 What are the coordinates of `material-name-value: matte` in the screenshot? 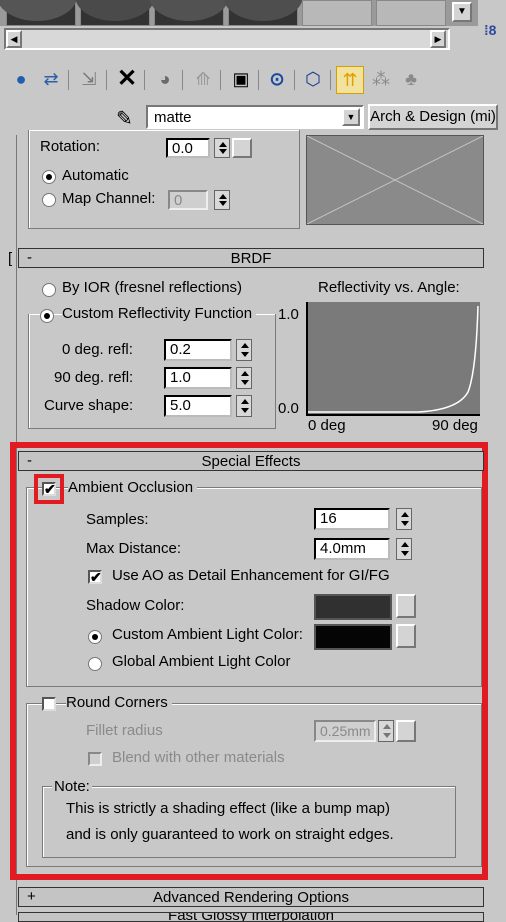 It's located at (173, 117).